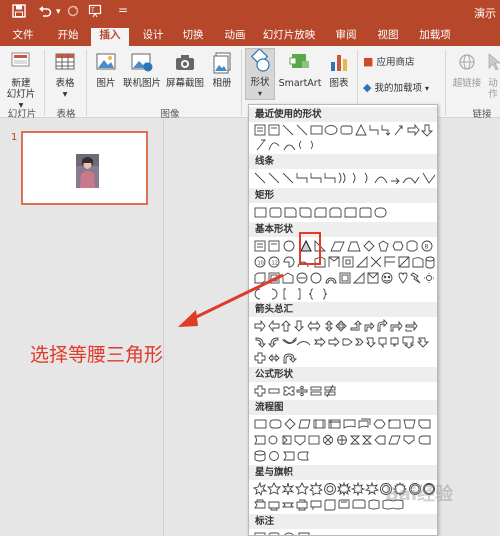 This screenshot has width=500, height=536. I want to click on album-icon, so click(222, 63).